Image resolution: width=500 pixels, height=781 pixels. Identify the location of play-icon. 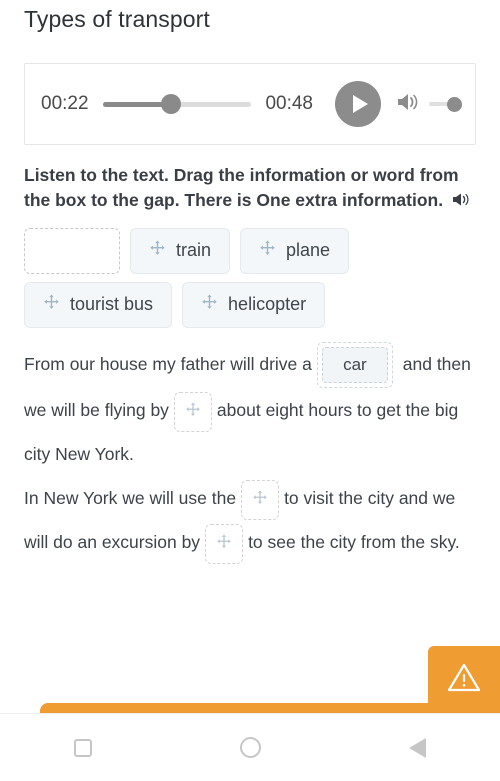
(360, 104).